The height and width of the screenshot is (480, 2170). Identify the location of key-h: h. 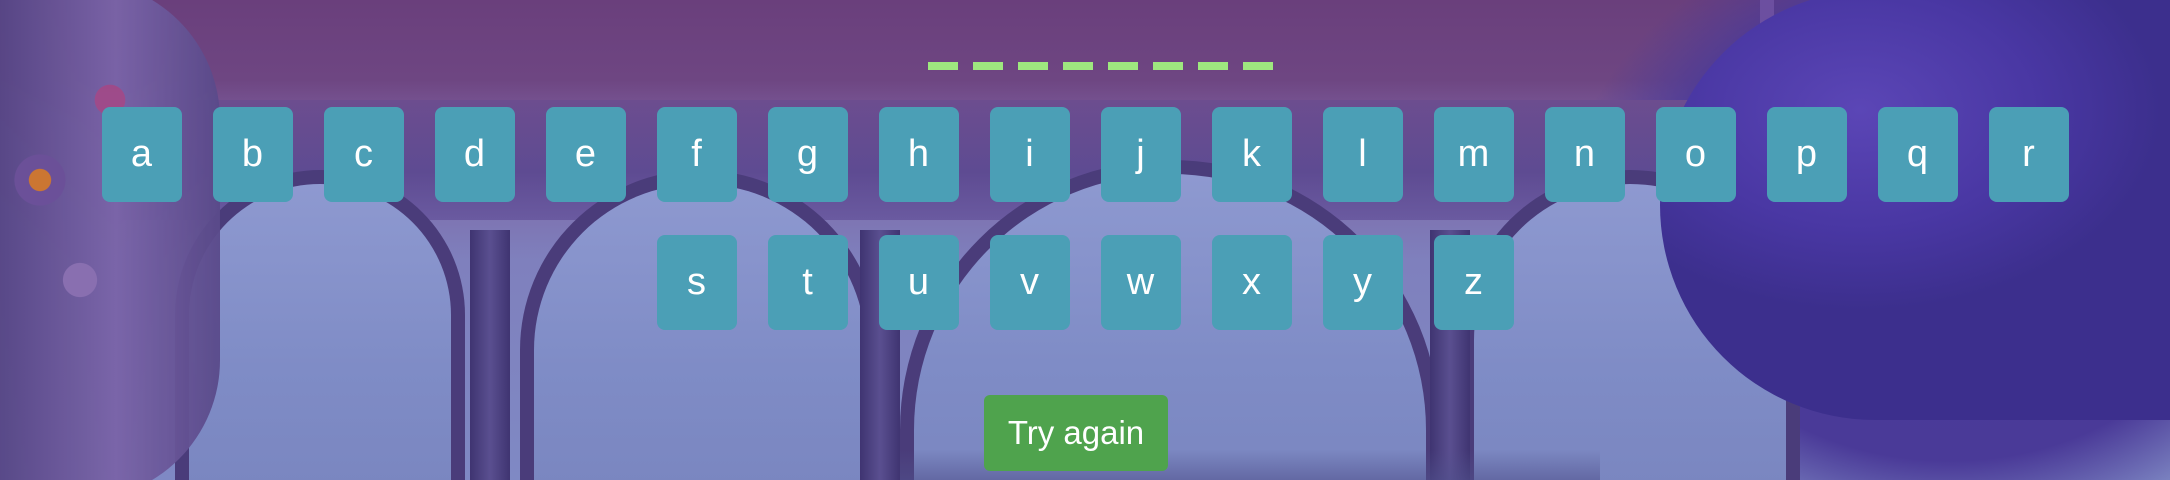
(918, 154).